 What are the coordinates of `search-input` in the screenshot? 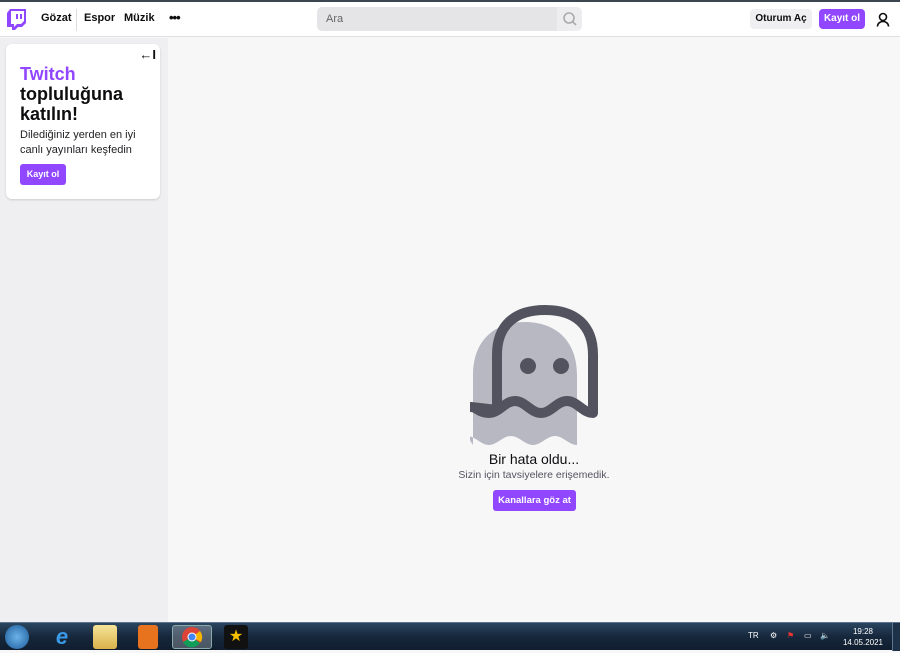 It's located at (437, 19).